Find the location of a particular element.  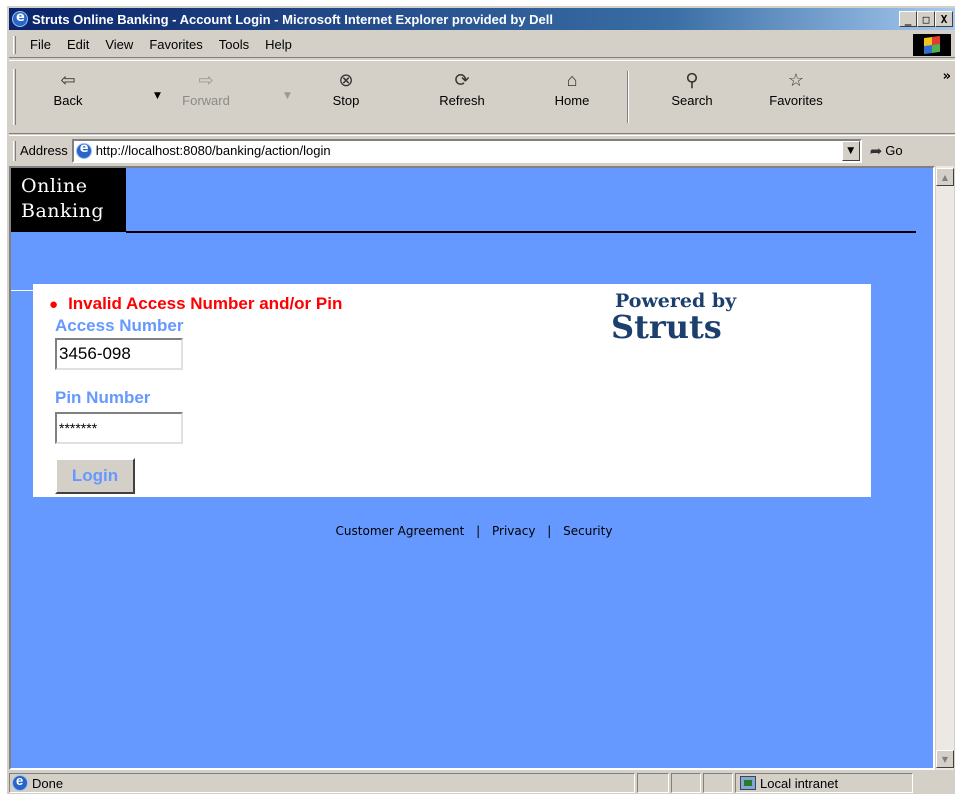

footer-links: Customer Agreement | Privacy | Security is located at coordinates (472, 531).